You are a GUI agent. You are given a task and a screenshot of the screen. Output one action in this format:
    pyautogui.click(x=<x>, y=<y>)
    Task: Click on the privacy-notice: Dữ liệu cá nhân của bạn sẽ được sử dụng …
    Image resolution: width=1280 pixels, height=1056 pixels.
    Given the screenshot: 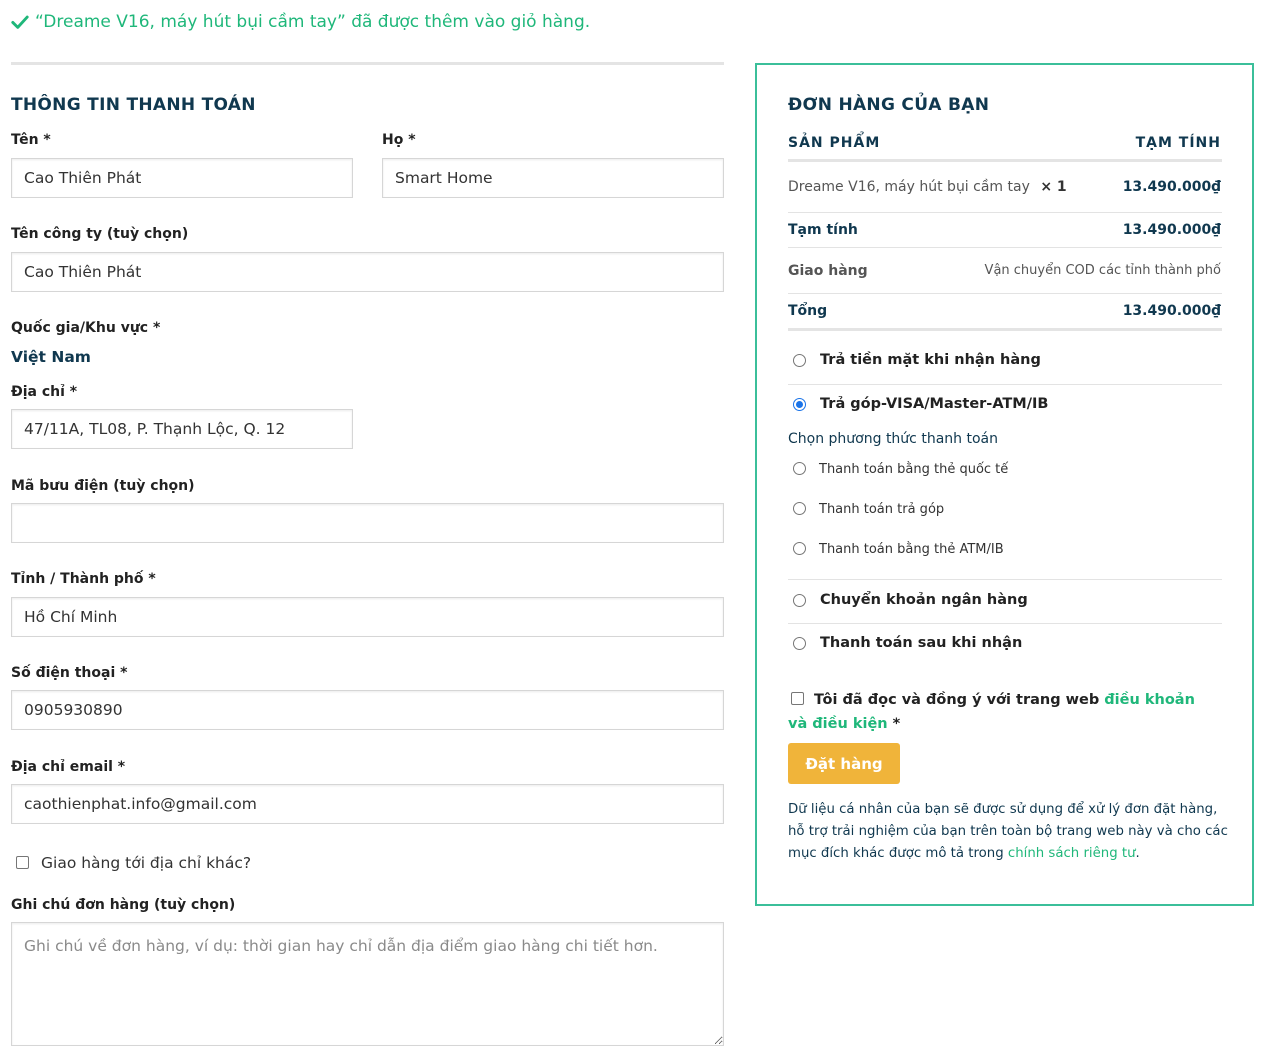 What is the action you would take?
    pyautogui.click(x=1008, y=832)
    